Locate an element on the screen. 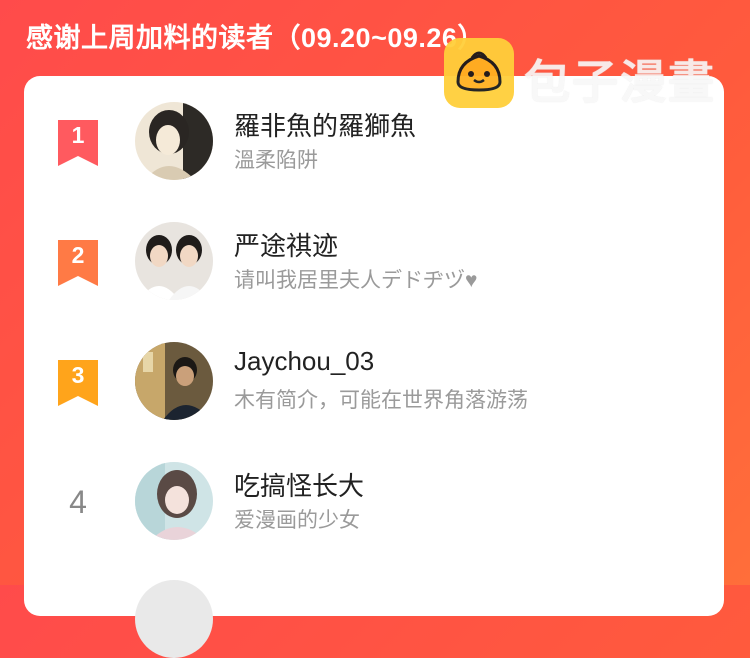 This screenshot has height=658, width=750. reader-name: 严途祺迹 is located at coordinates (286, 244).